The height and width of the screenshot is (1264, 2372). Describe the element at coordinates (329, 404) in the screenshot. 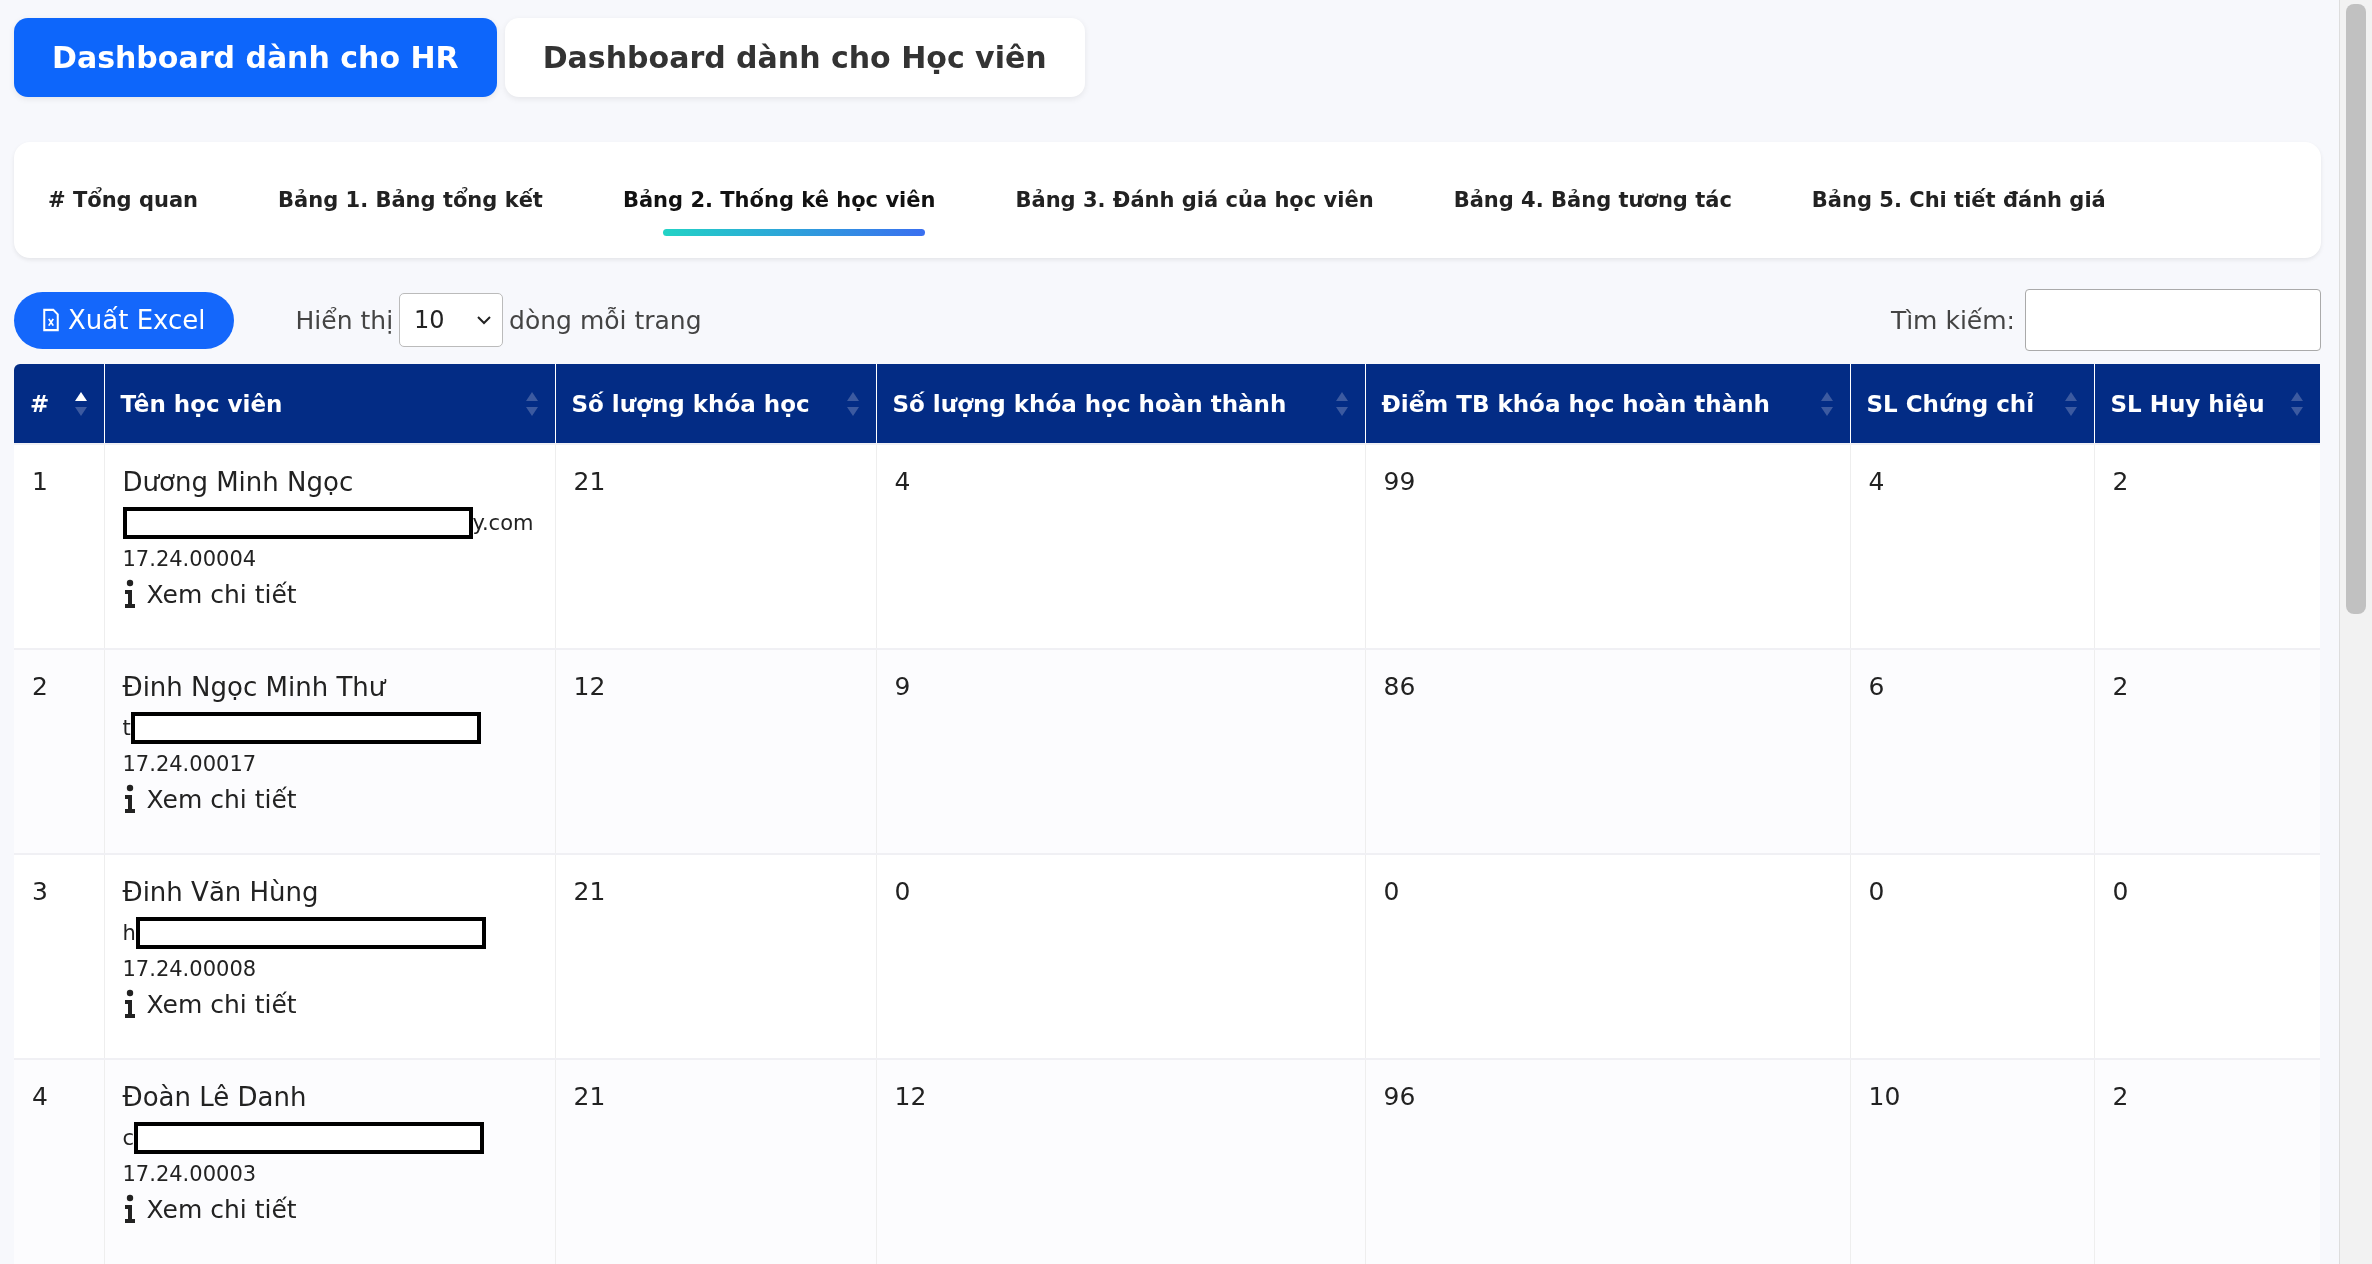

I see `column-header: Tên học viên` at that location.